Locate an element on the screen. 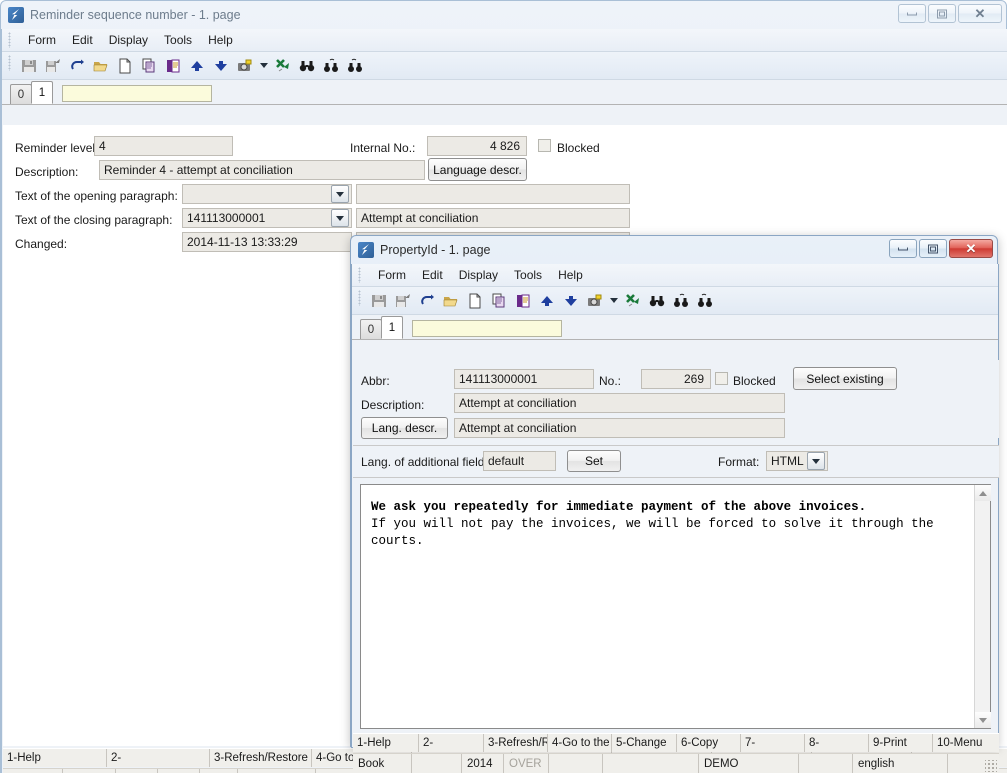 This screenshot has height=773, width=1007. main-window-titlebar: Reminder sequence number - 1. page ✕ is located at coordinates (503, 15).